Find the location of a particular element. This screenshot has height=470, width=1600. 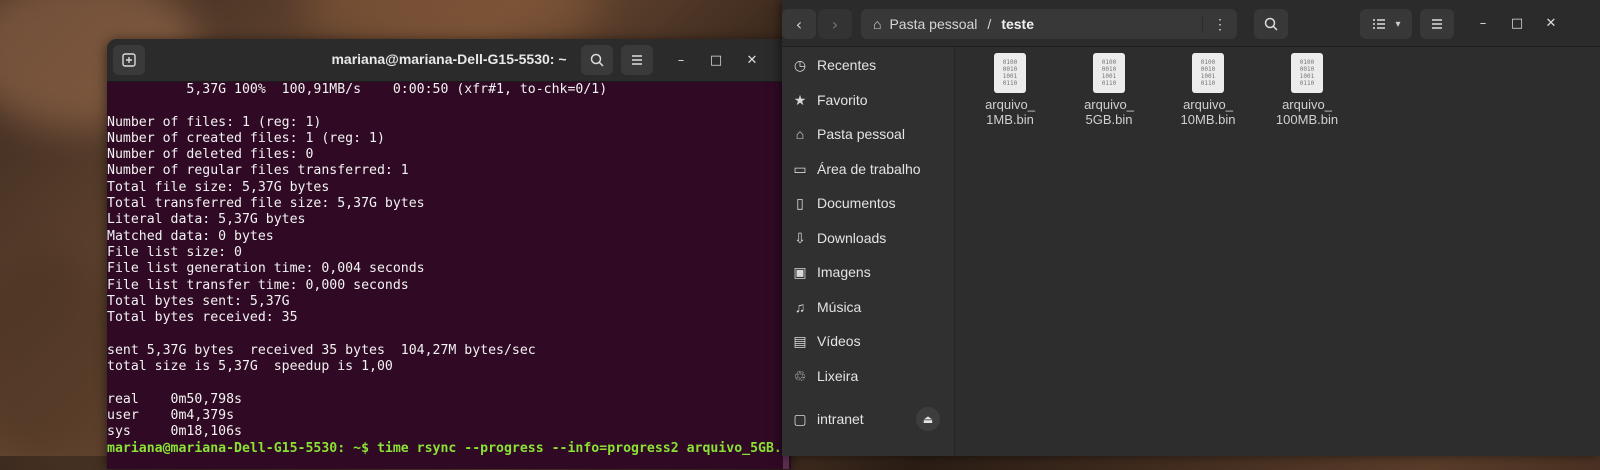

terminal-line: sys 0m18,106s is located at coordinates (174, 432).